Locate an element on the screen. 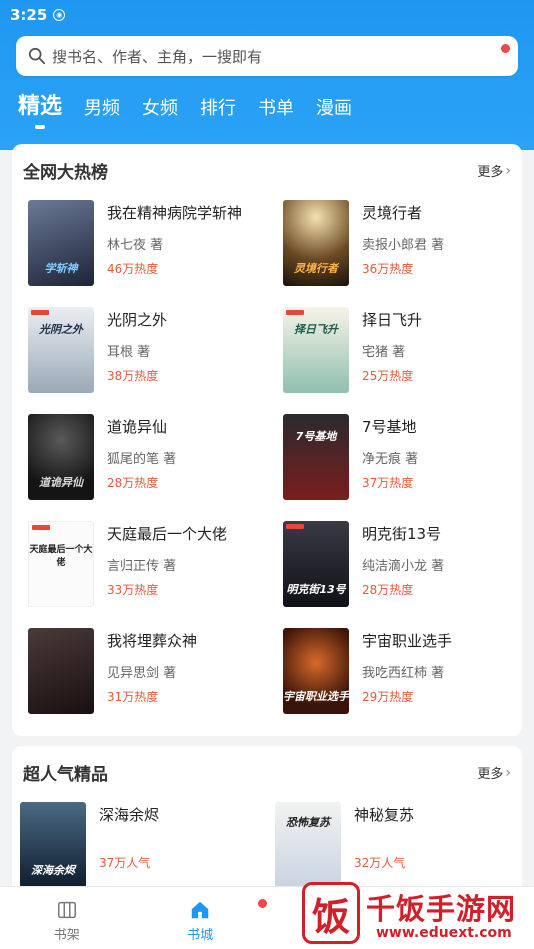 The image size is (534, 949). book-item: 7号基地 7号基地 净无痕 著 37万热度 is located at coordinates (403, 459).